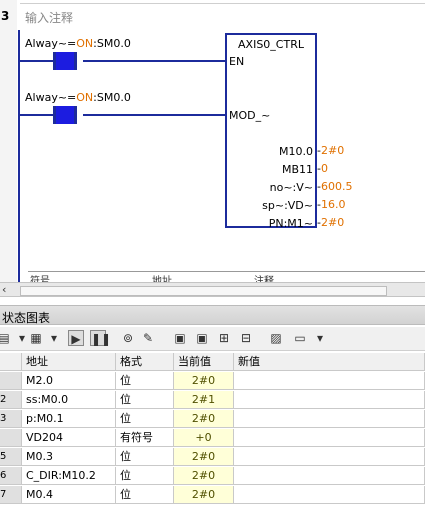  What do you see at coordinates (69, 400) in the screenshot?
I see `address-cell: ss:M0.0` at bounding box center [69, 400].